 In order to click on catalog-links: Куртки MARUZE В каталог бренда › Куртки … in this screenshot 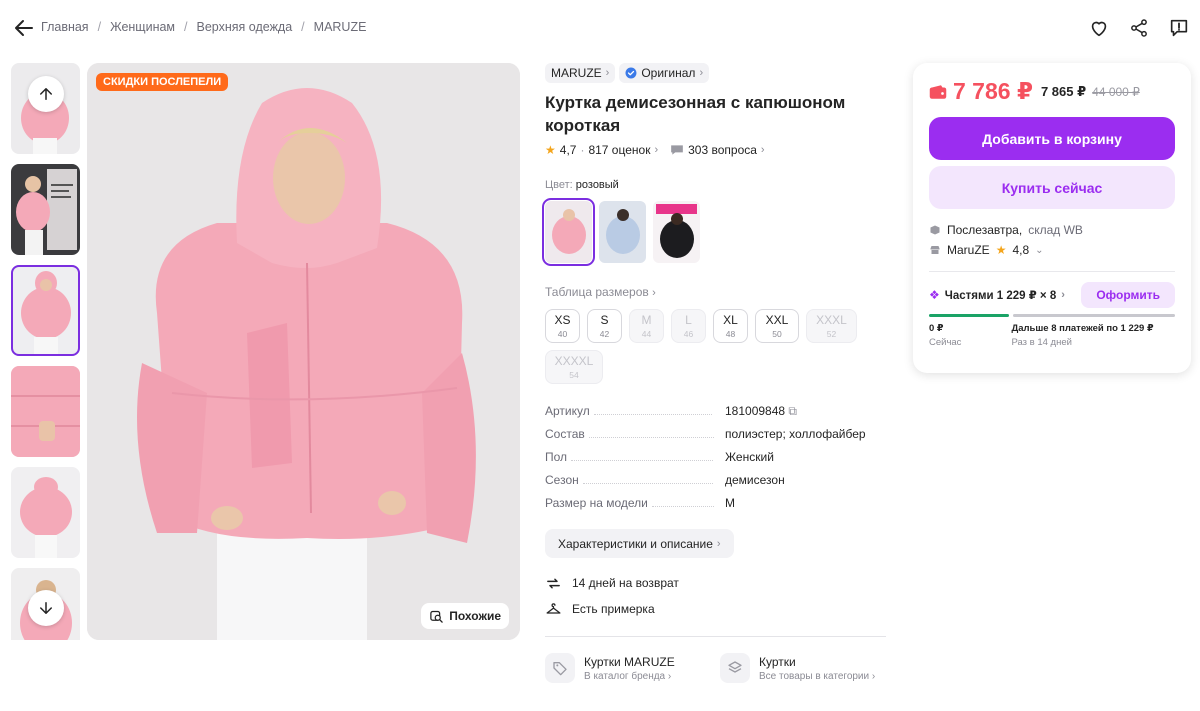, I will do `click(716, 668)`.